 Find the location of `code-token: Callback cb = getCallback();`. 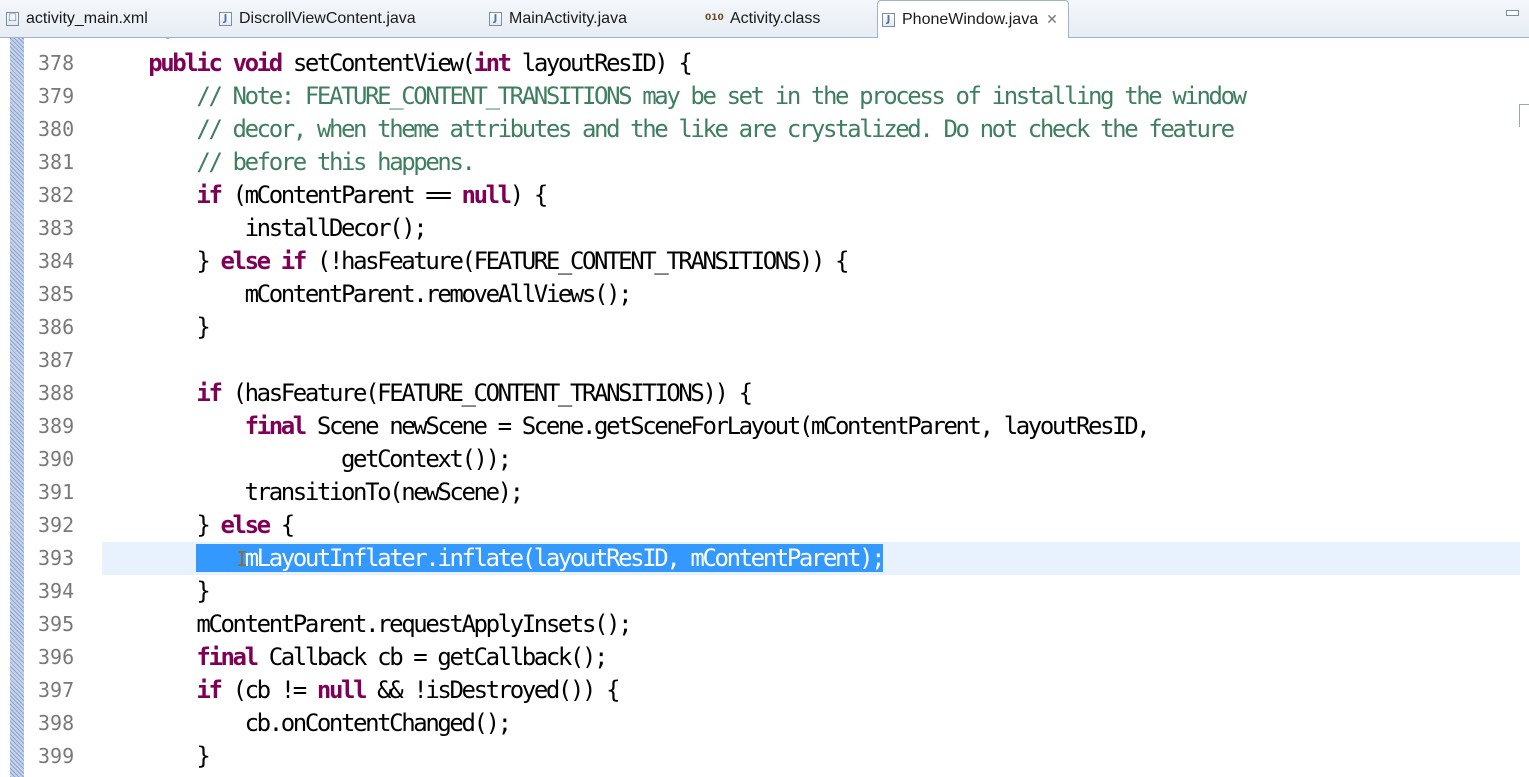

code-token: Callback cb = getCallback(); is located at coordinates (432, 657).